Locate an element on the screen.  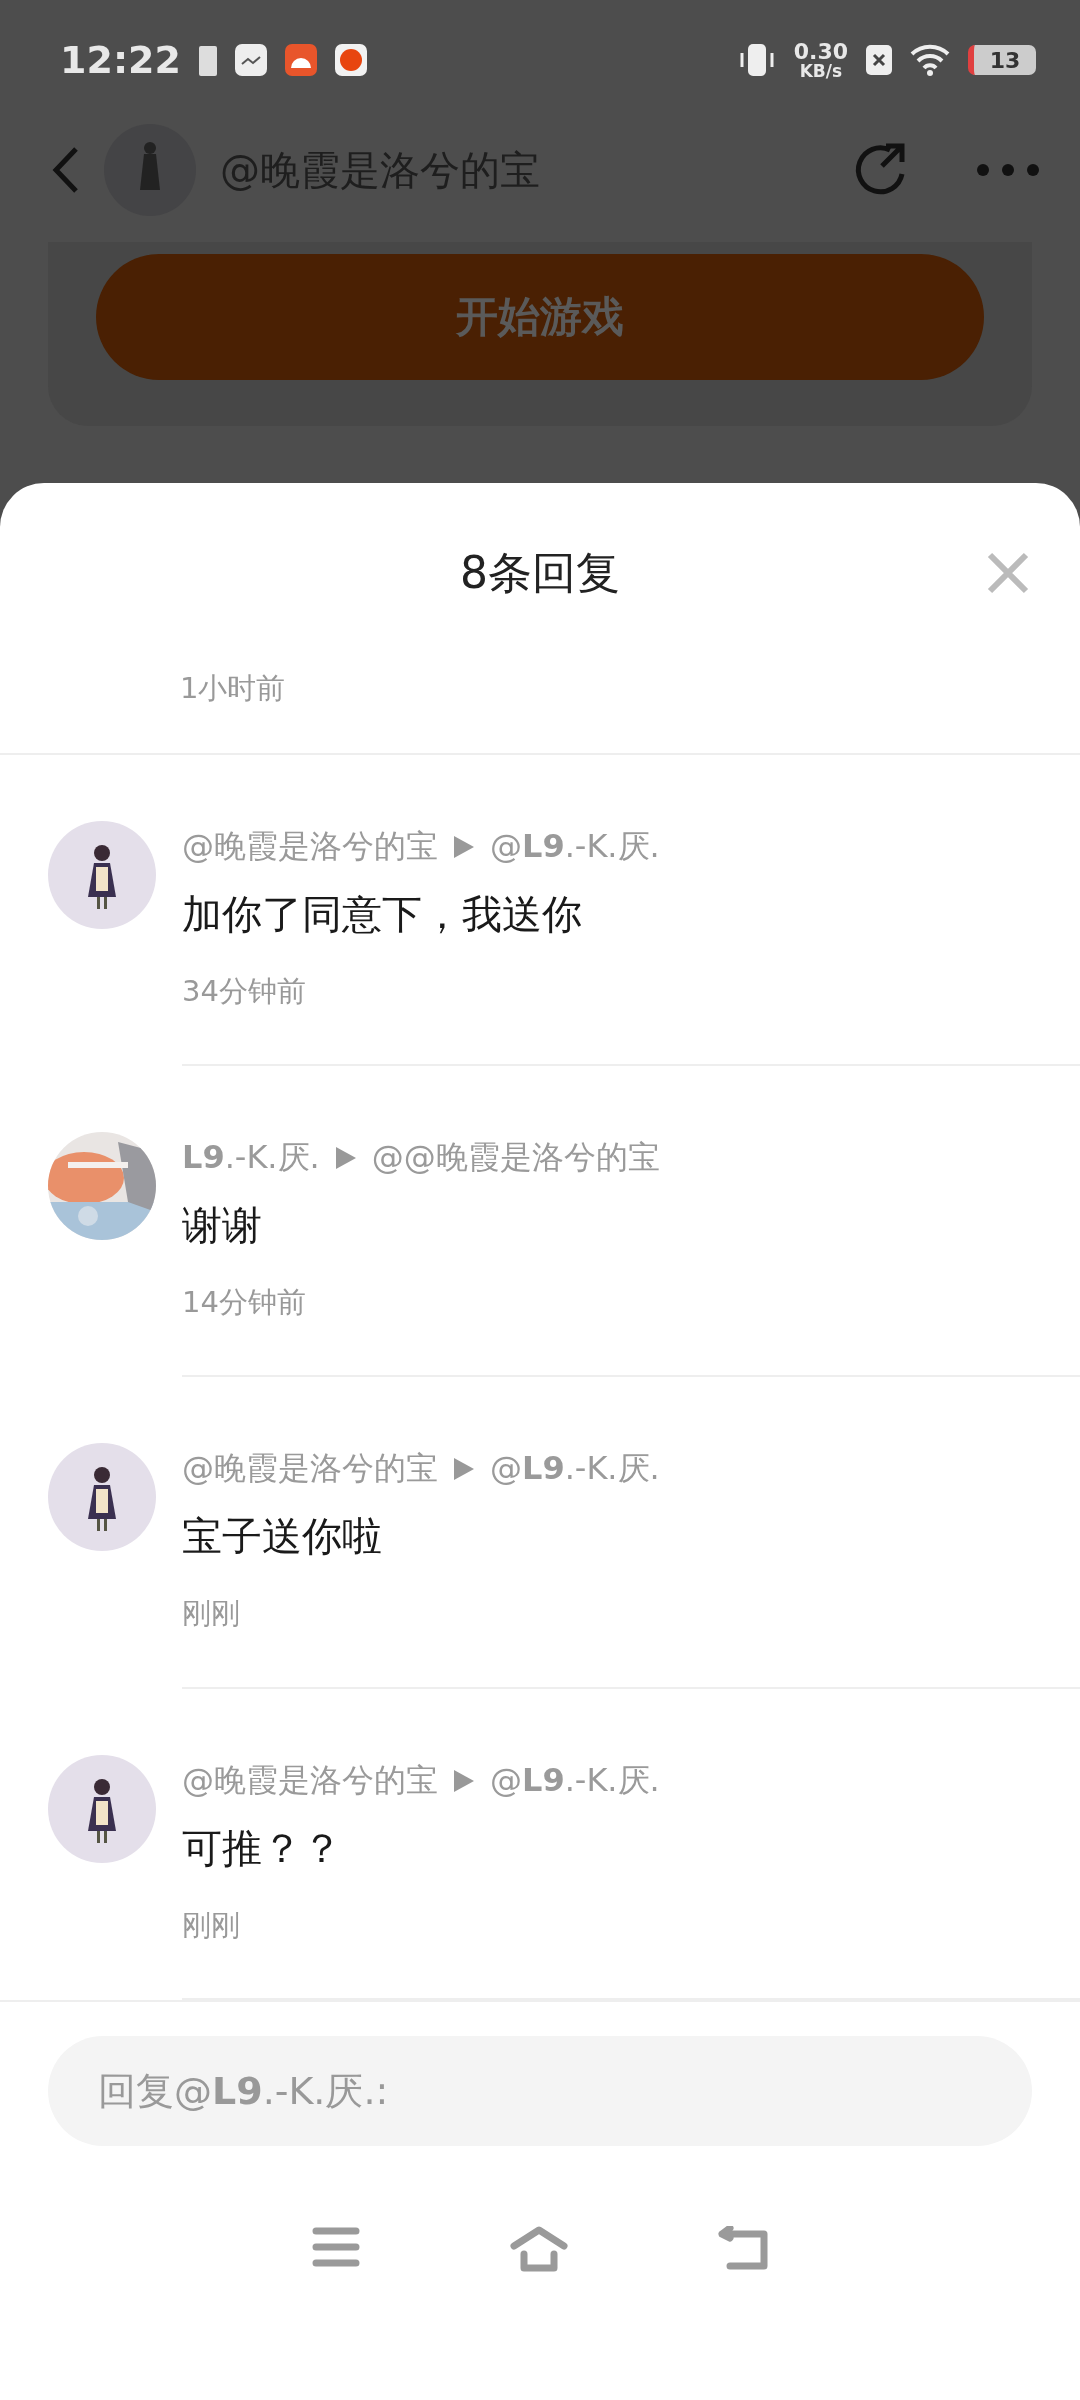
reply-target: @@晚霞是洛兮的宝 is located at coordinates (515, 1157).